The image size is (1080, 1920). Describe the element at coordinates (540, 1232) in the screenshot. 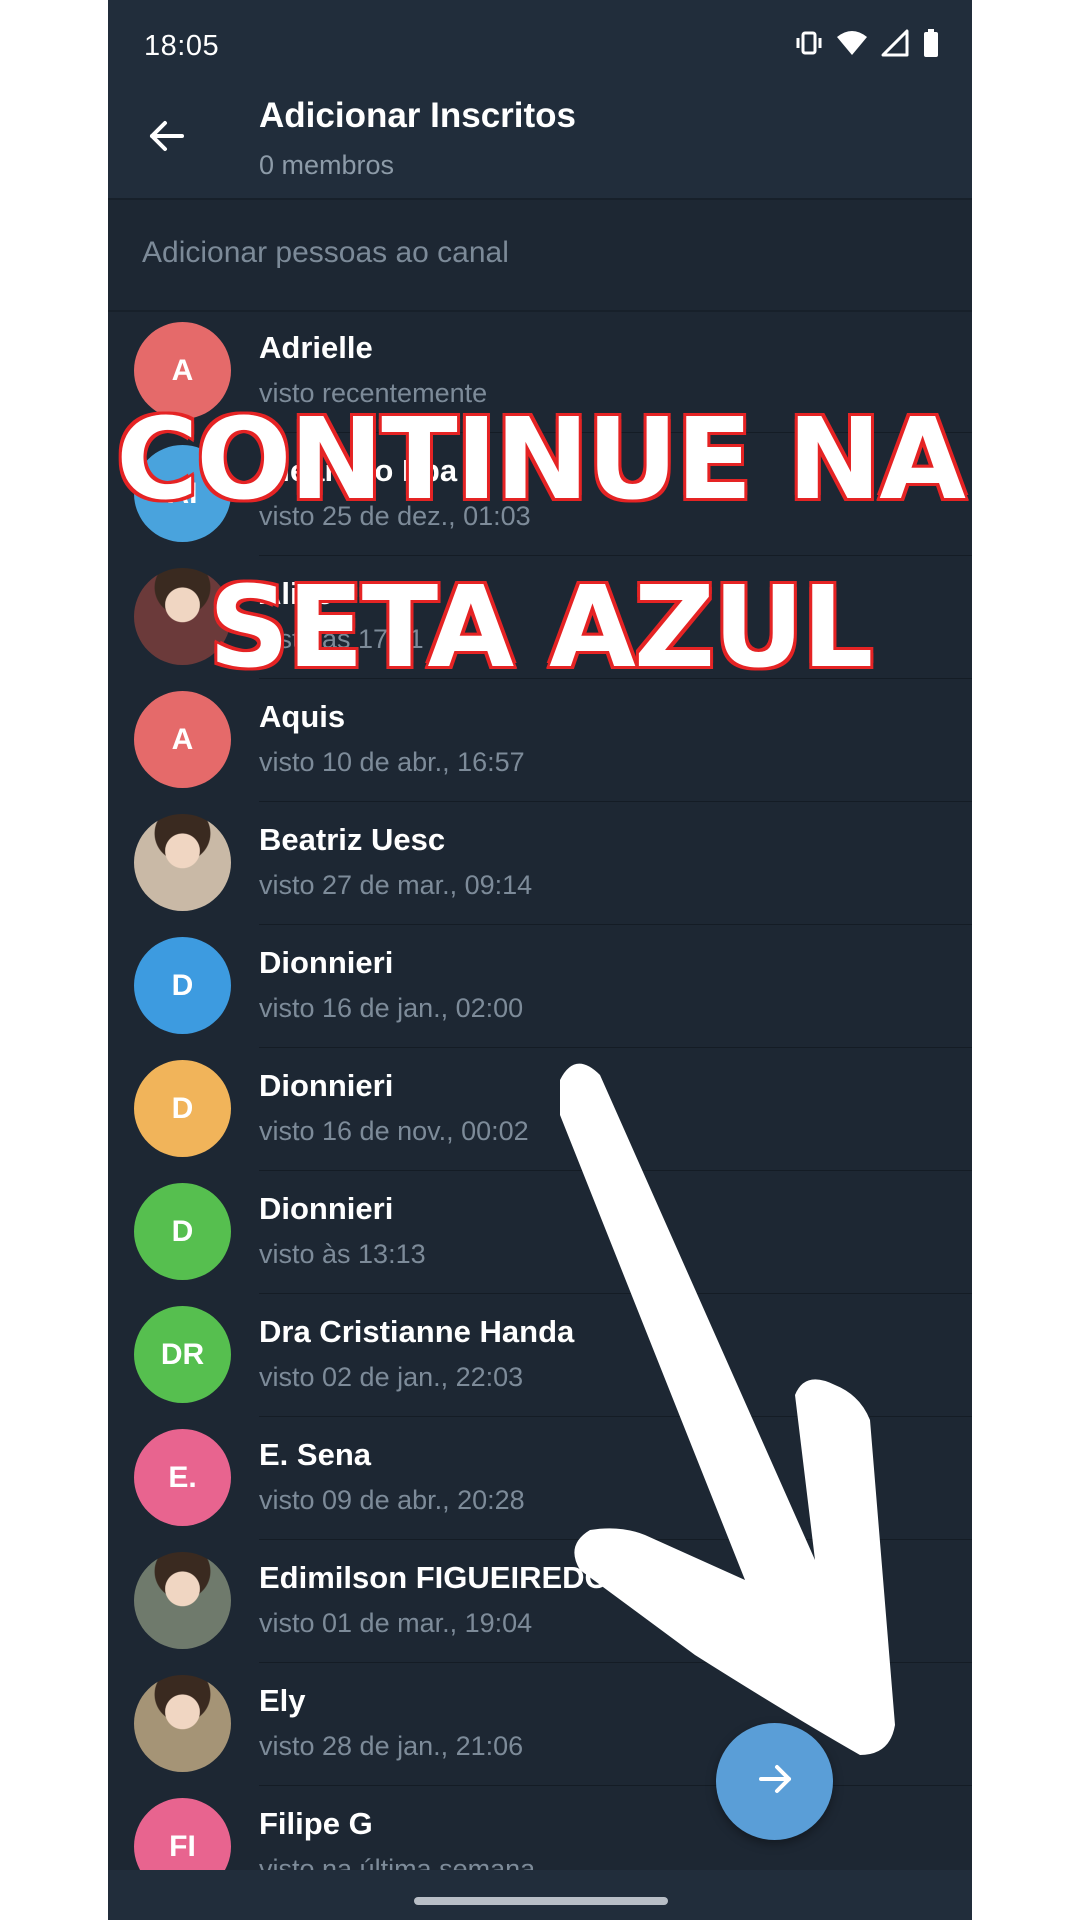

I see `contact-row: D Dionnieri visto às 13:13` at that location.